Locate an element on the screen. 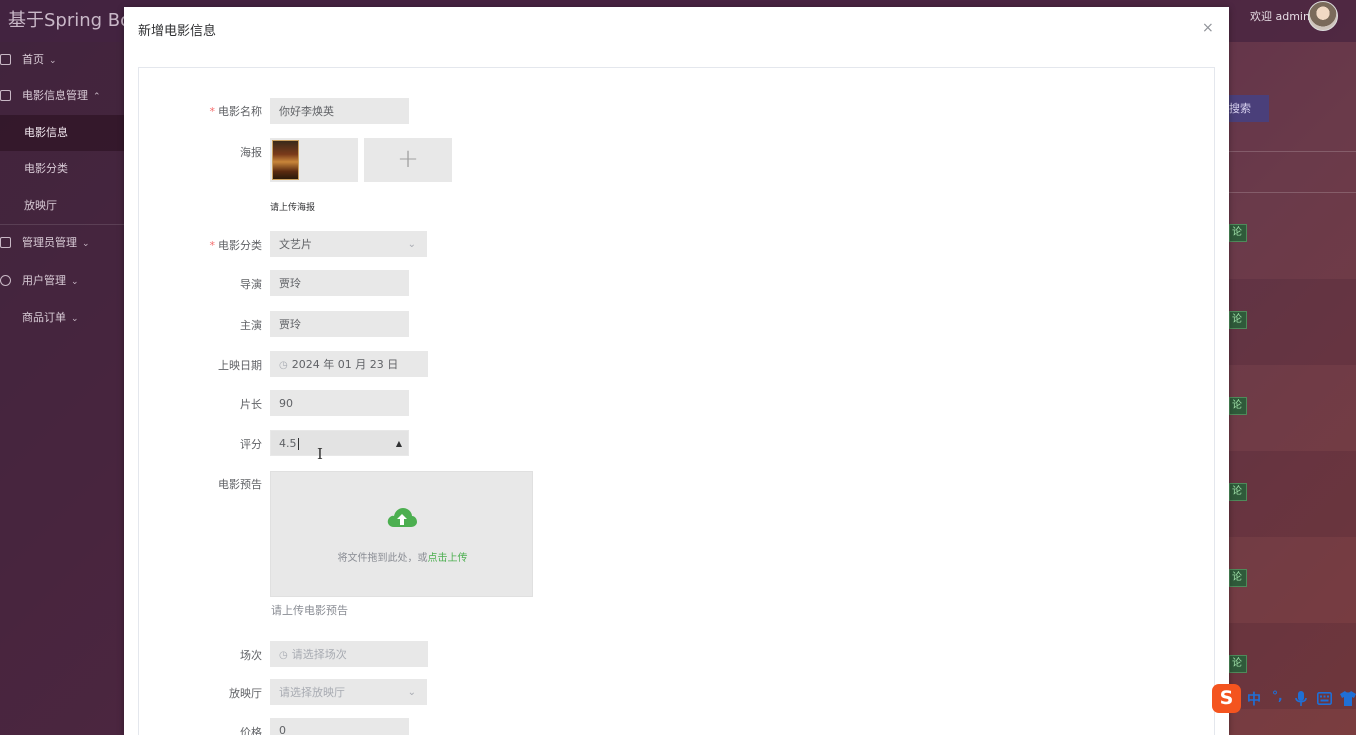 Image resolution: width=1356 pixels, height=735 pixels. sidebar-item-label: 放映厅 is located at coordinates (40, 205).